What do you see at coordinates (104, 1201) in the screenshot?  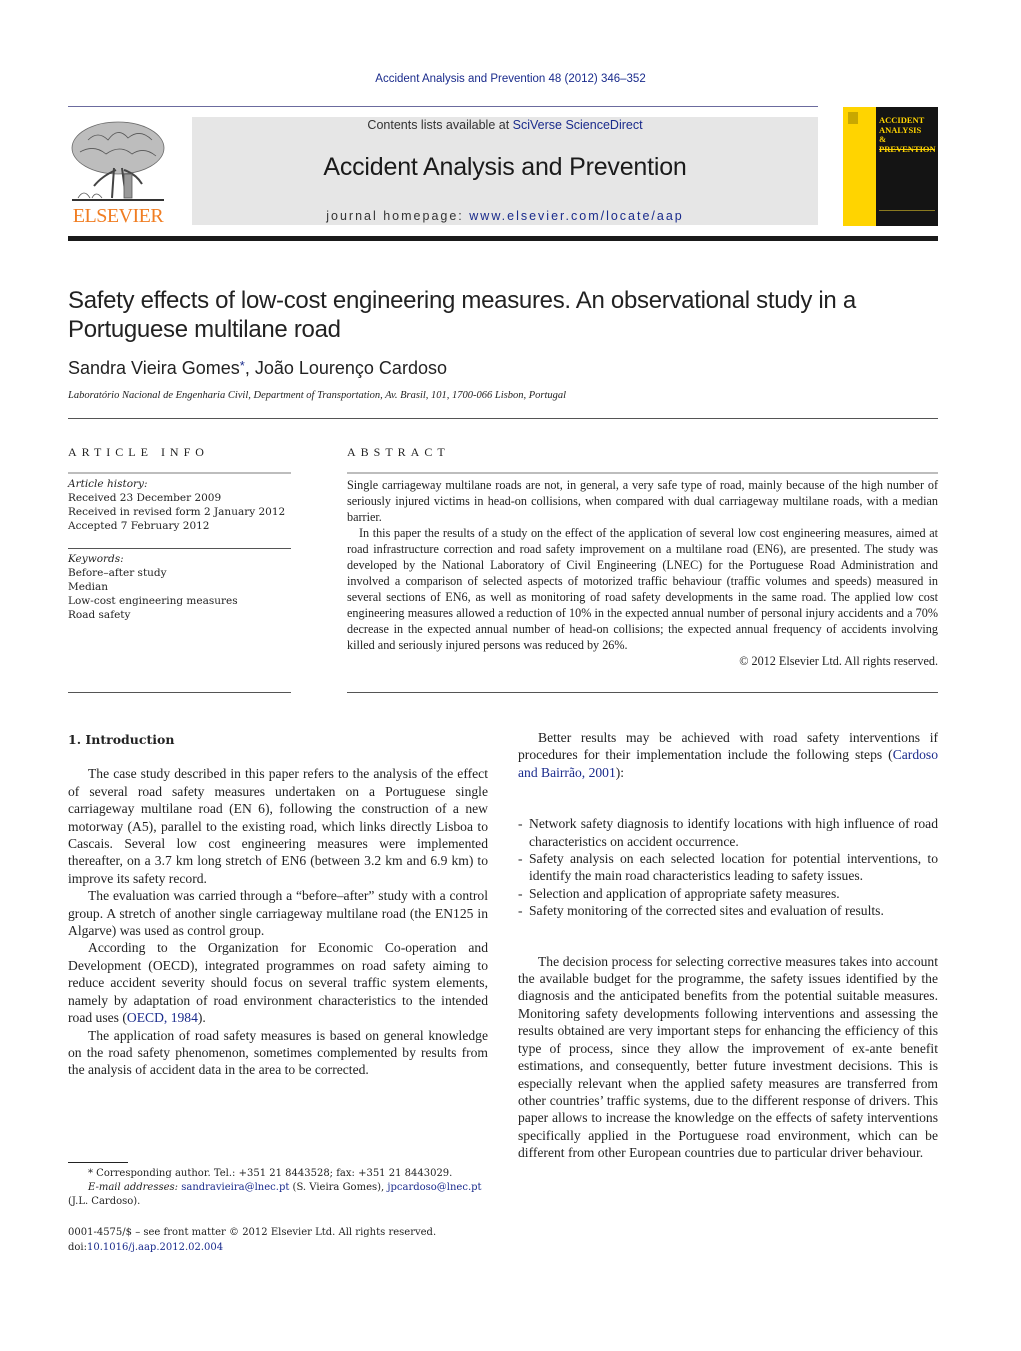 I see `email-owner: (J.L. Cardoso).` at bounding box center [104, 1201].